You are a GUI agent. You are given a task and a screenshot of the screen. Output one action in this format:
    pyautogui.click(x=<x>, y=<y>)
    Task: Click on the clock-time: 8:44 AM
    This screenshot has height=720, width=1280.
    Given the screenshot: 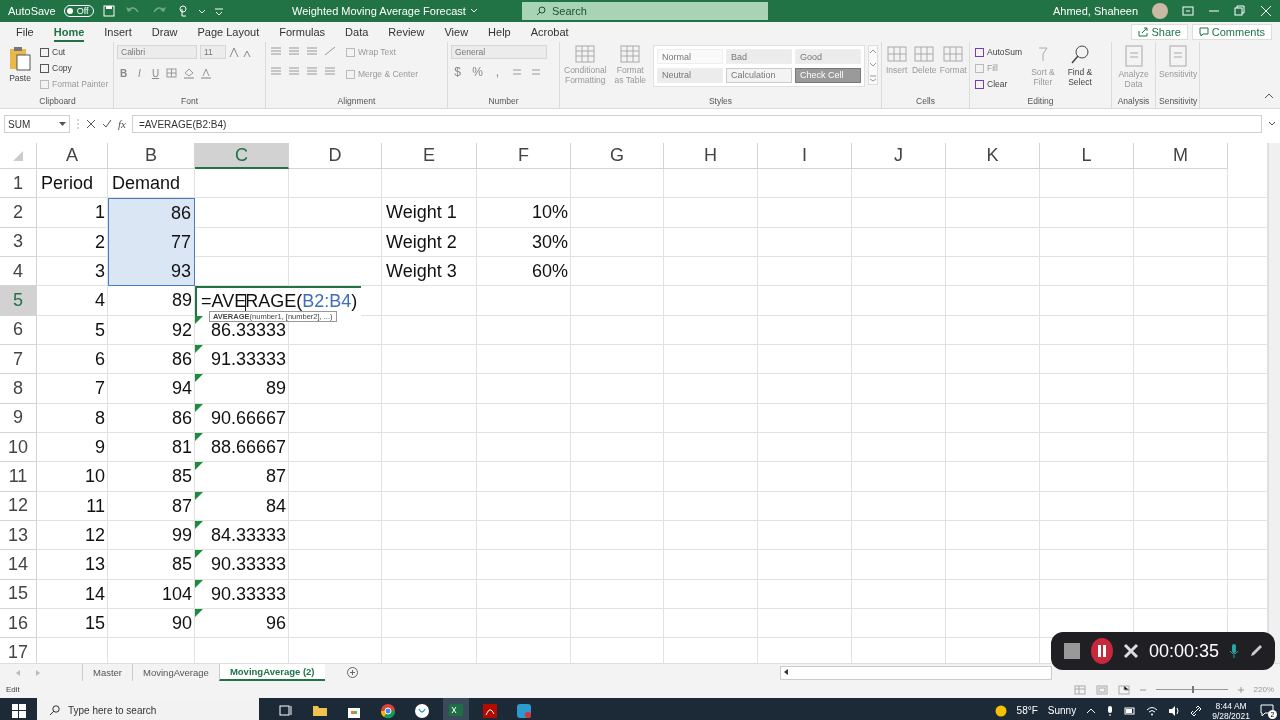 What is the action you would take?
    pyautogui.click(x=1231, y=705)
    